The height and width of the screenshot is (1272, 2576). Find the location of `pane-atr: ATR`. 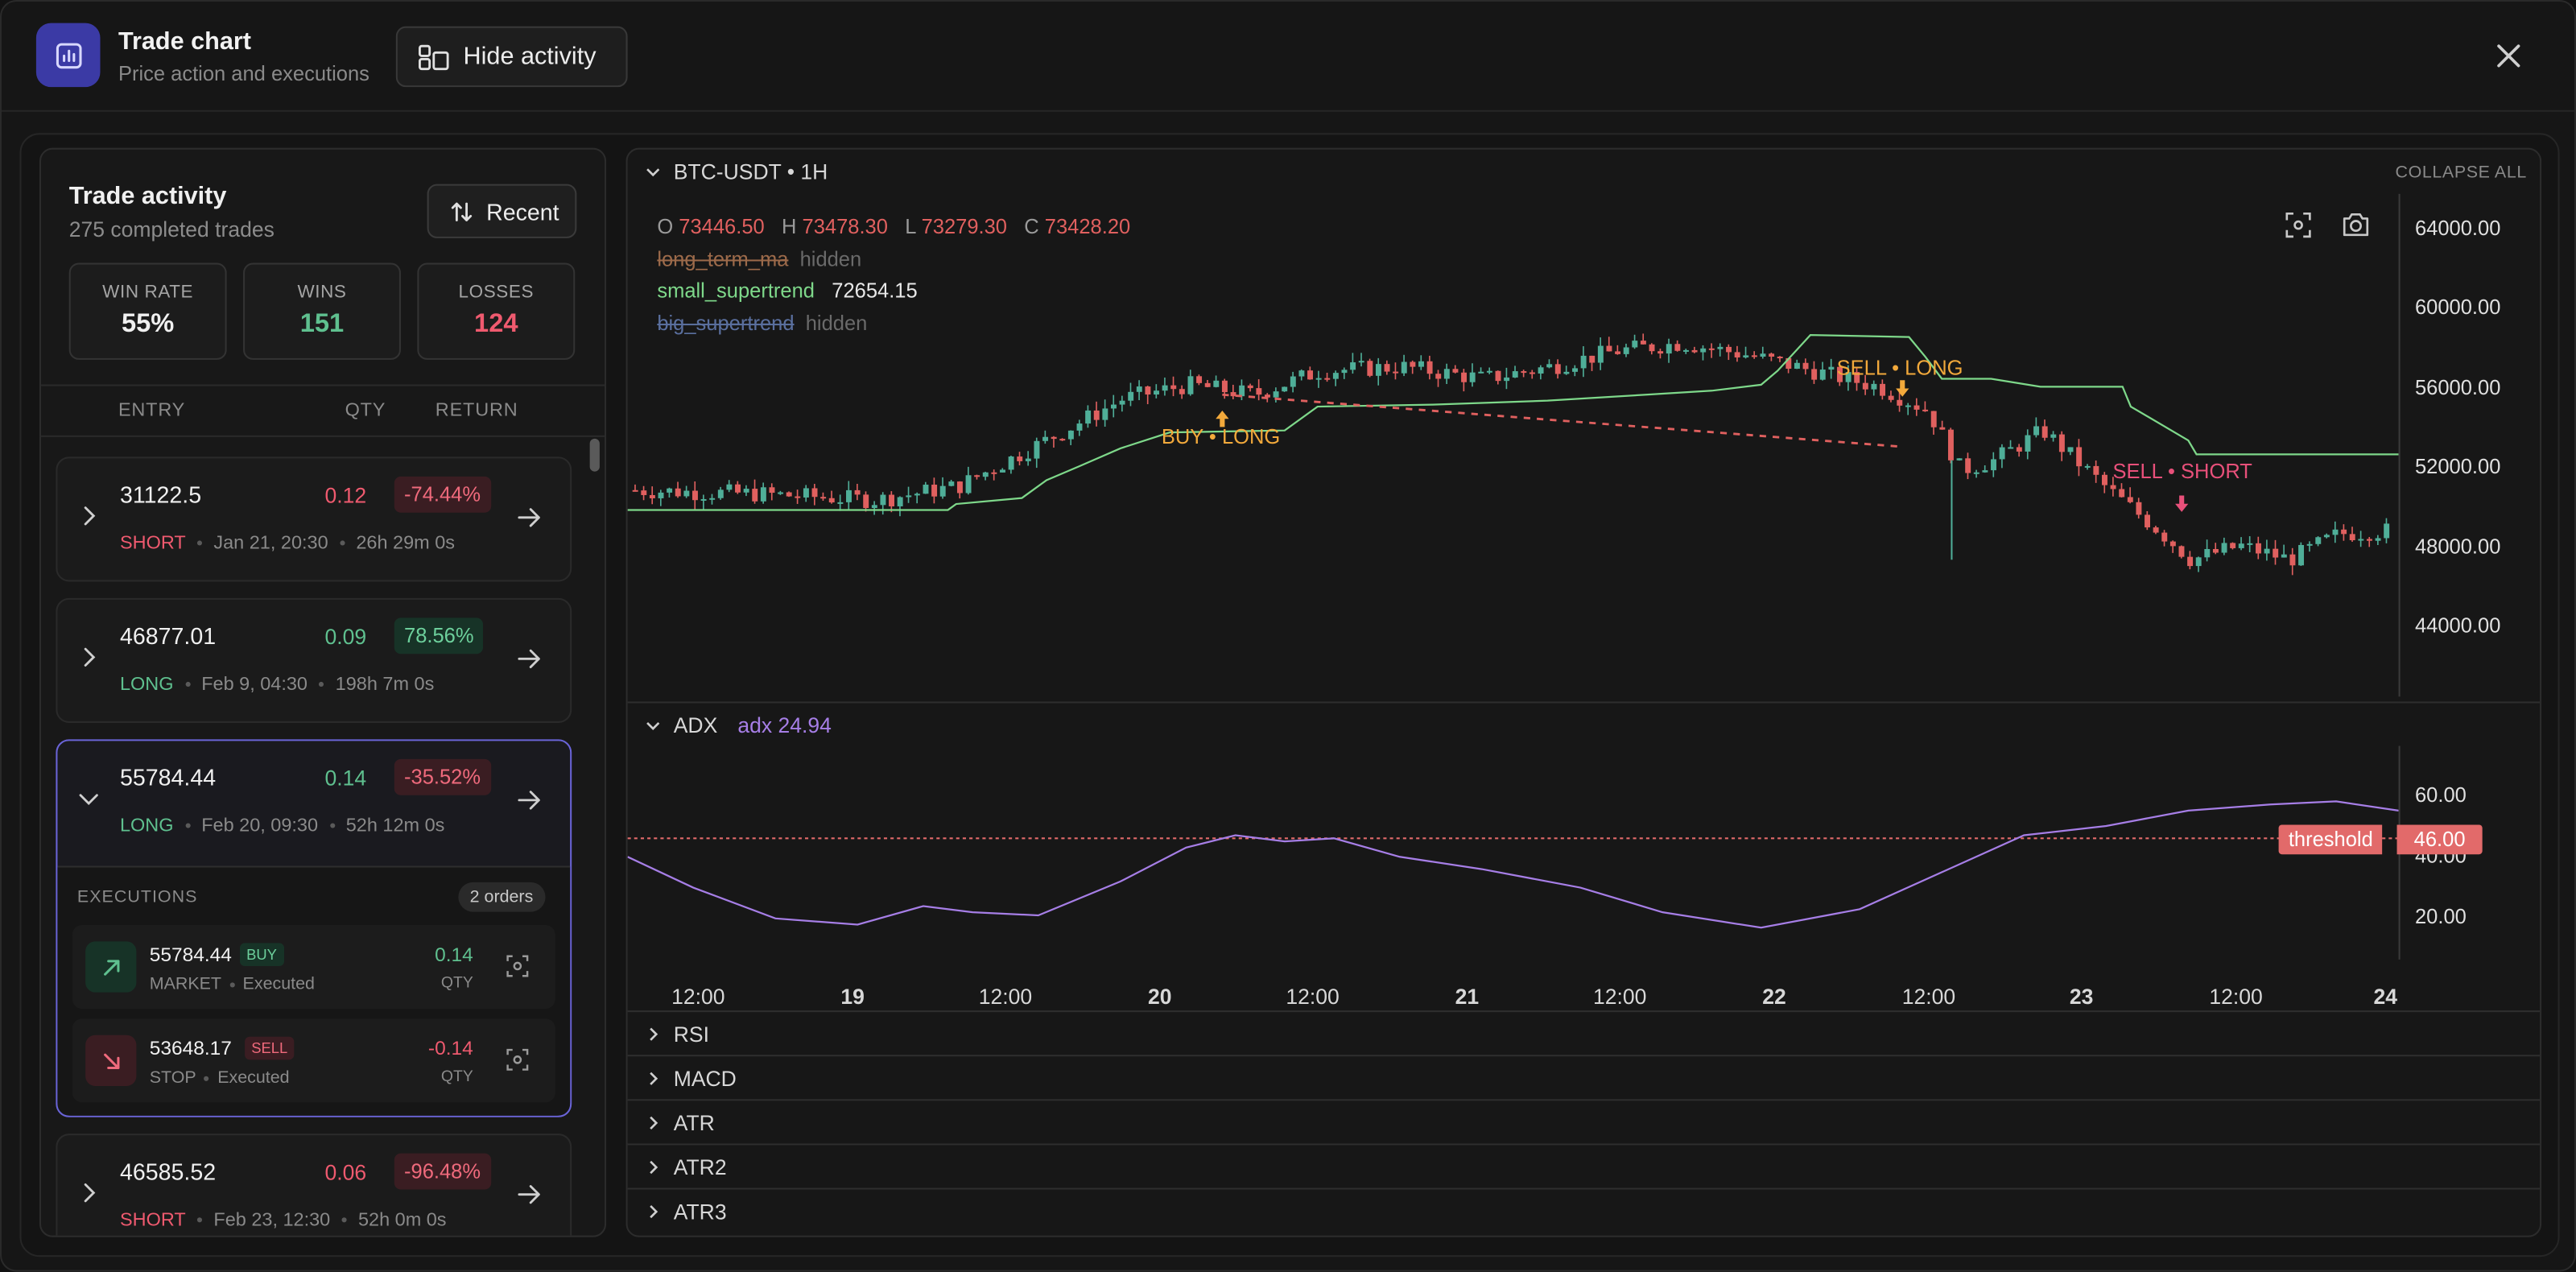

pane-atr: ATR is located at coordinates (1584, 1121).